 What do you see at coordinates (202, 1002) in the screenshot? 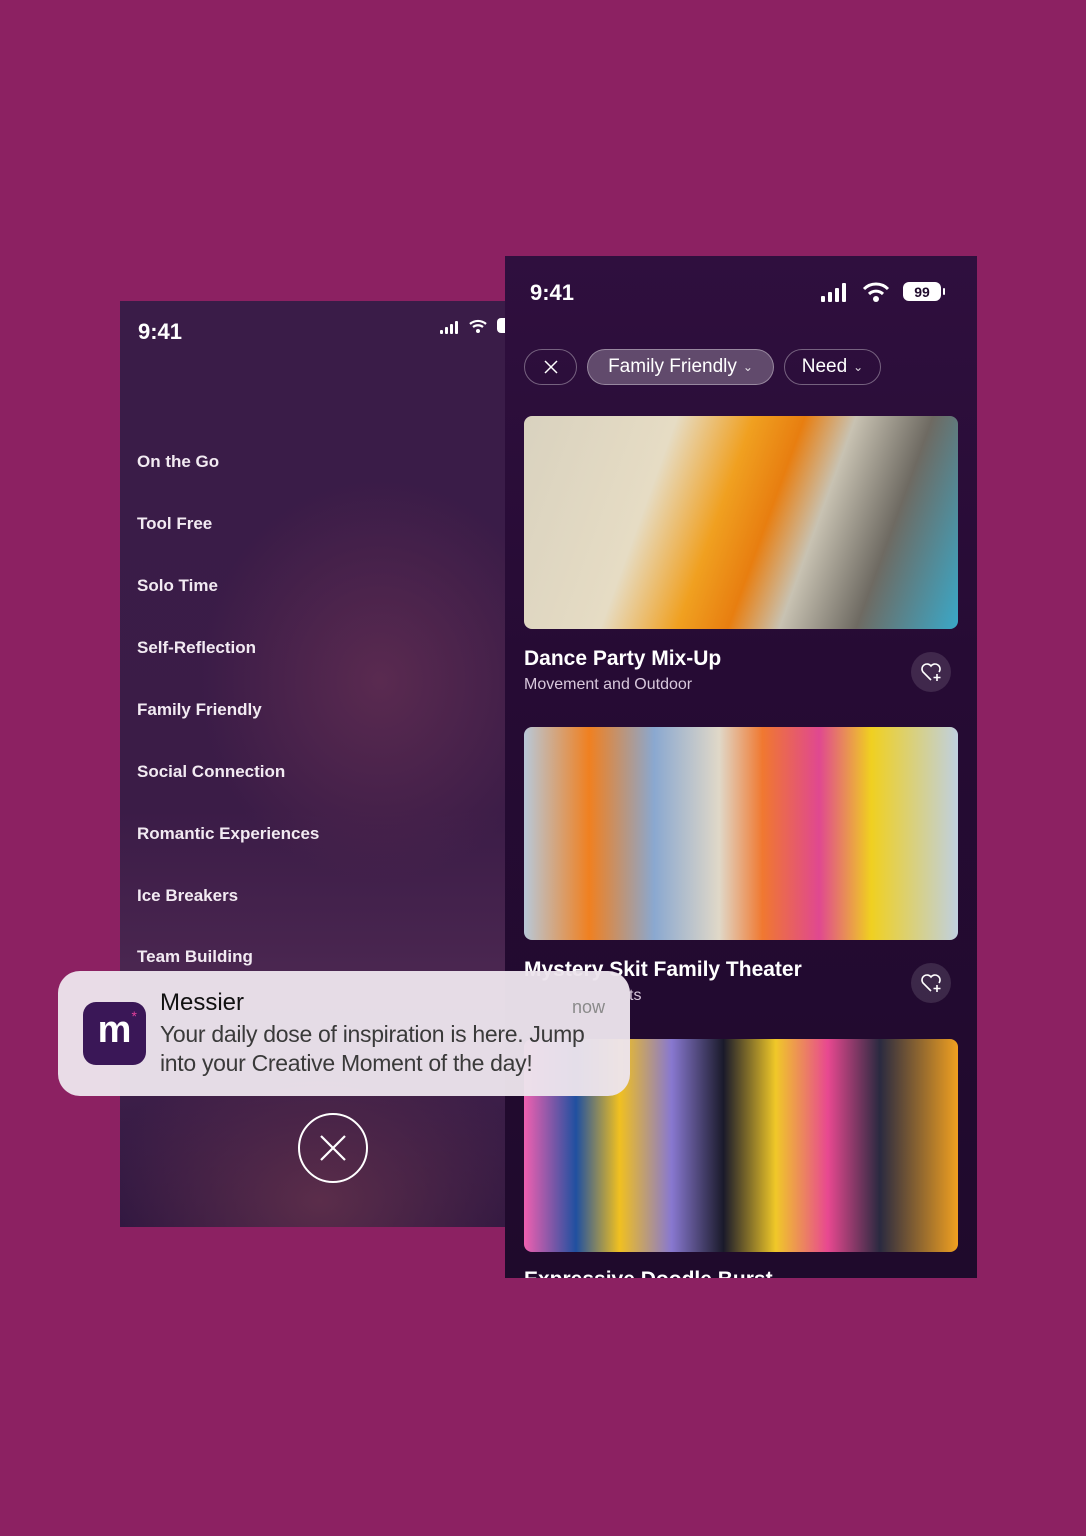
I see `notification-app-name: Messier` at bounding box center [202, 1002].